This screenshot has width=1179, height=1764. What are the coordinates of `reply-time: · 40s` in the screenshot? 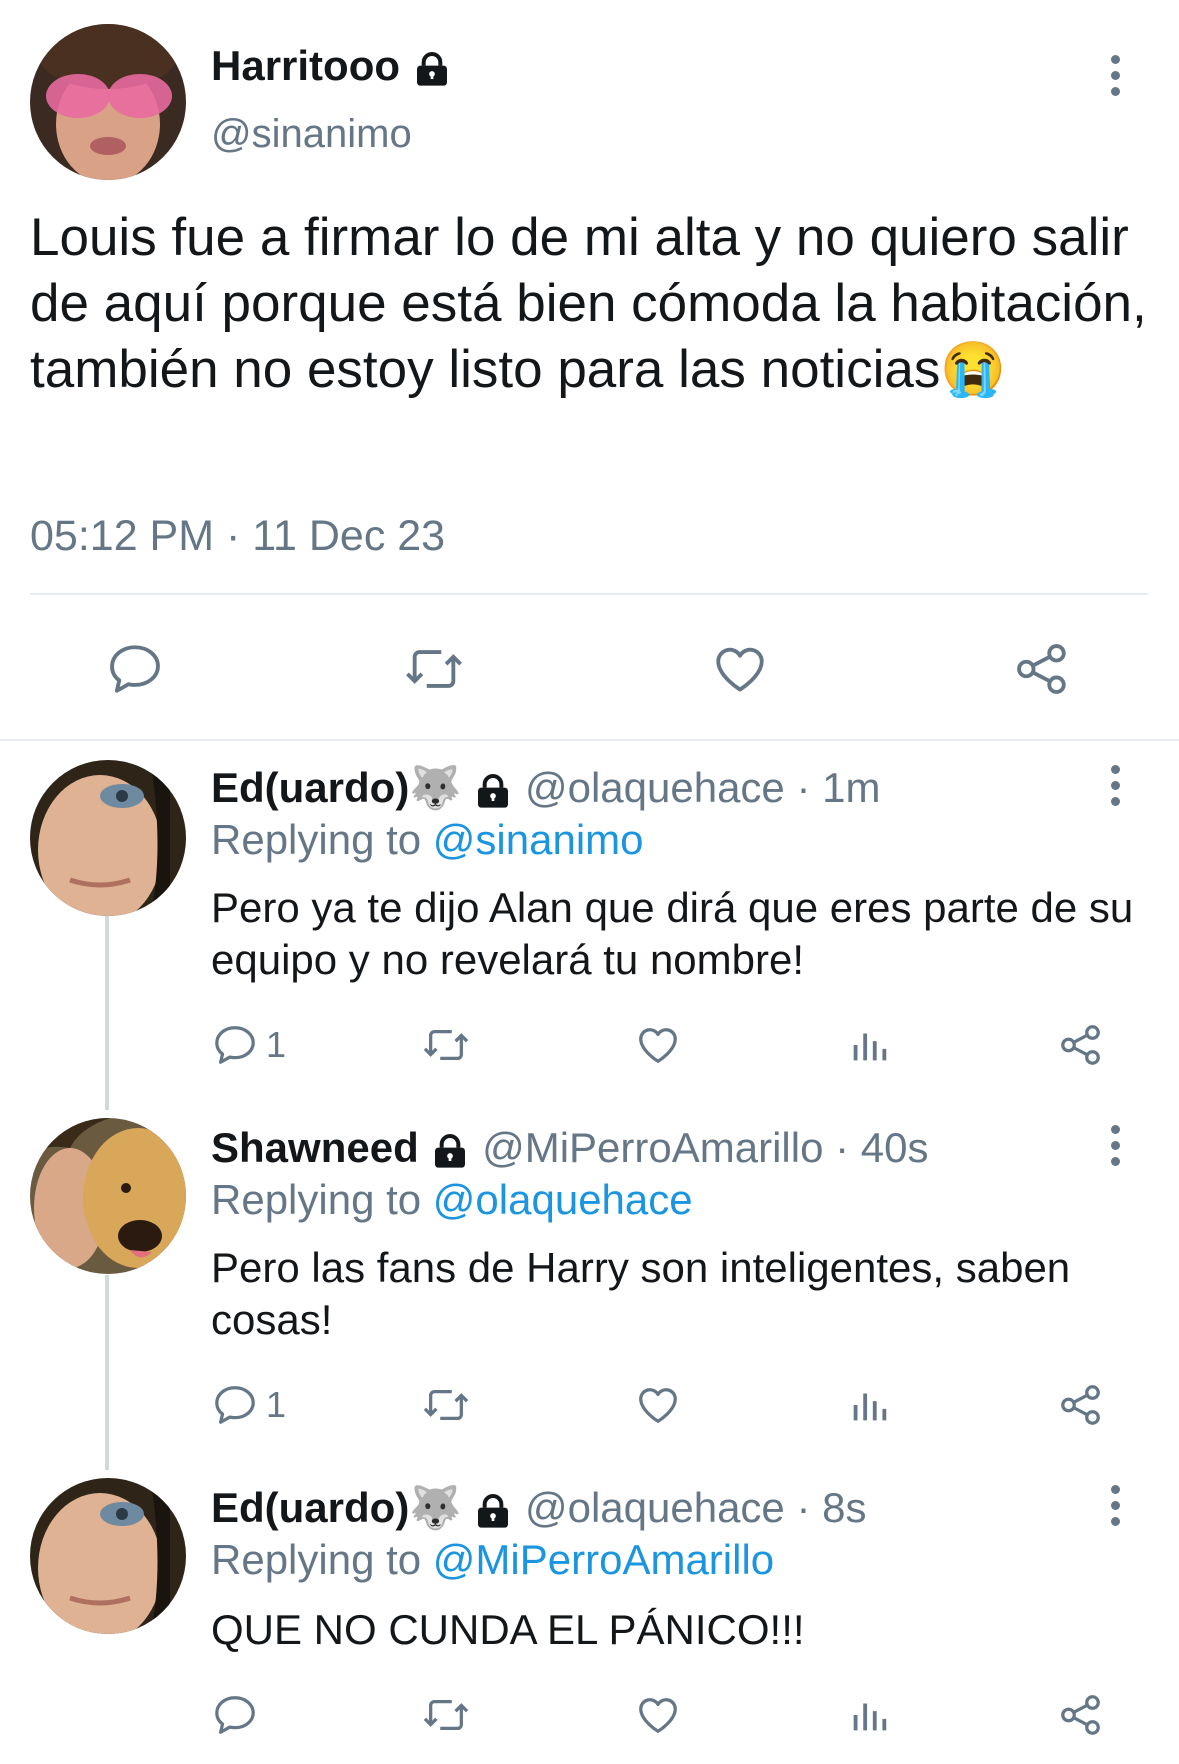 It's located at (876, 1147).